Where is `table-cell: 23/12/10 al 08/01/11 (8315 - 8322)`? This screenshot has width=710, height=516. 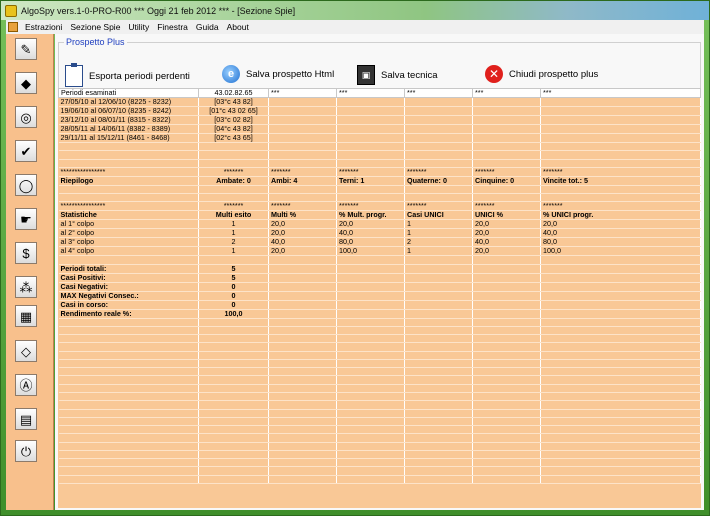
table-cell: 23/12/10 al 08/01/11 (8315 - 8322) is located at coordinates (128, 120).